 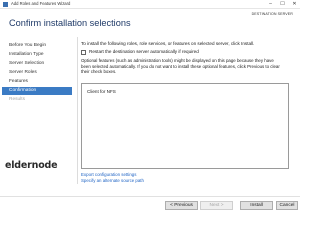 What do you see at coordinates (272, 14) in the screenshot?
I see `destination-server-label: DESTINATION SERVER` at bounding box center [272, 14].